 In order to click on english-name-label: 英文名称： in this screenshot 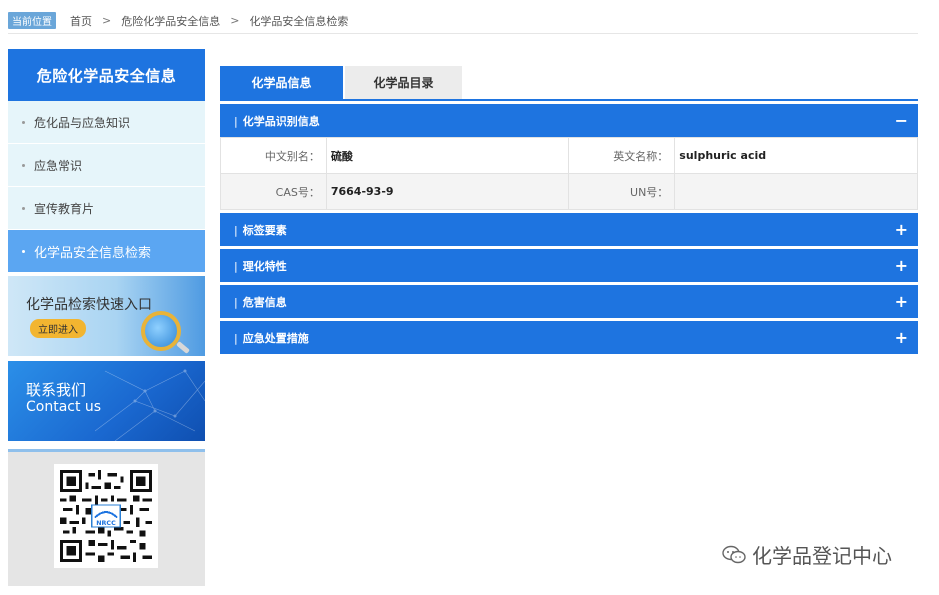, I will do `click(622, 155)`.